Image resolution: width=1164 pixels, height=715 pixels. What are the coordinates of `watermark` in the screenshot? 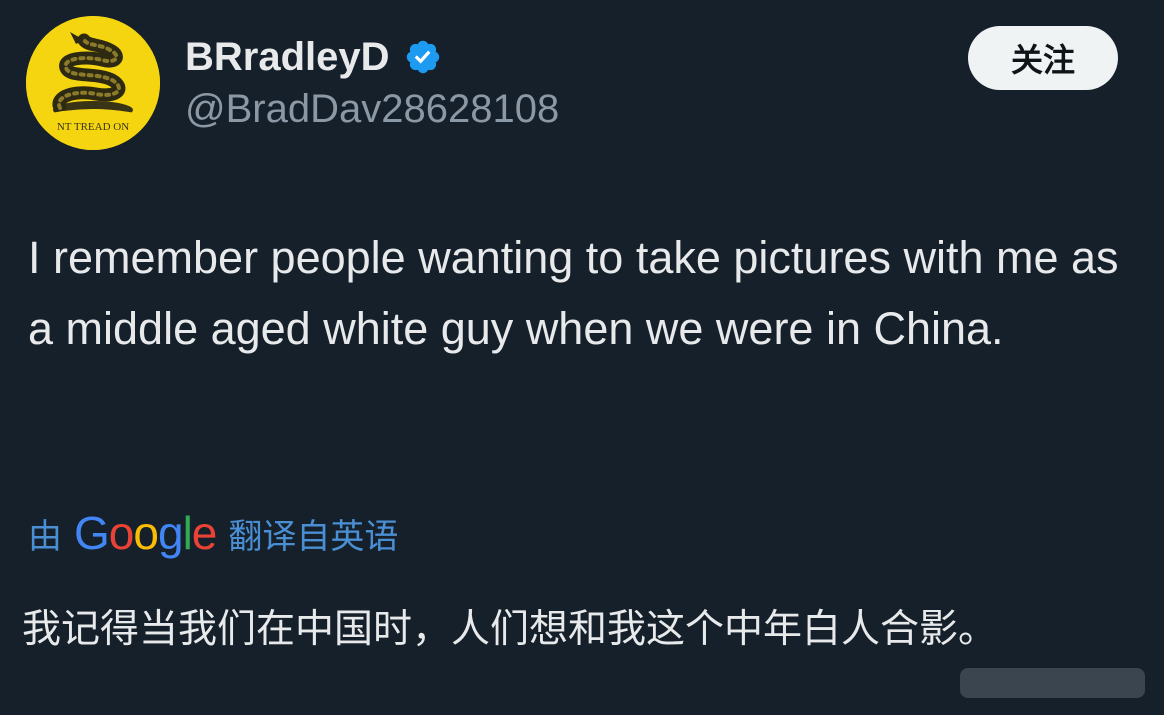 It's located at (1052, 683).